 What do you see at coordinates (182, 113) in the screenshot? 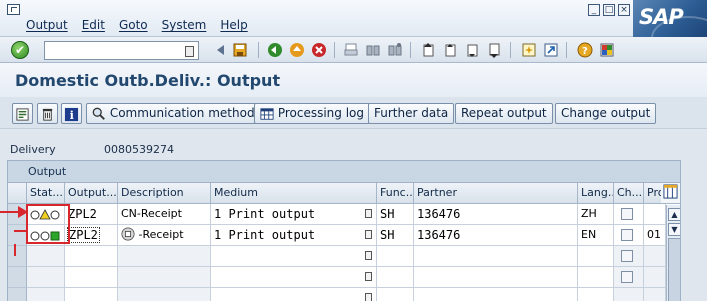
I see `communication-method-label: Communication method` at bounding box center [182, 113].